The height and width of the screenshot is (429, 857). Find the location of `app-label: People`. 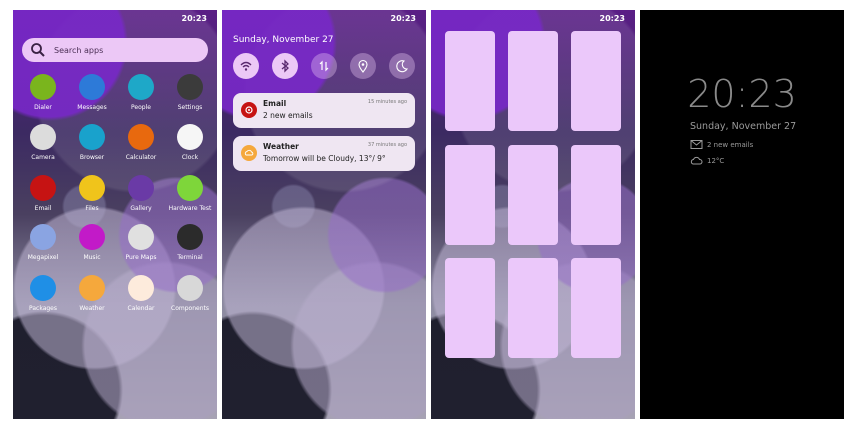

app-label: People is located at coordinates (141, 107).